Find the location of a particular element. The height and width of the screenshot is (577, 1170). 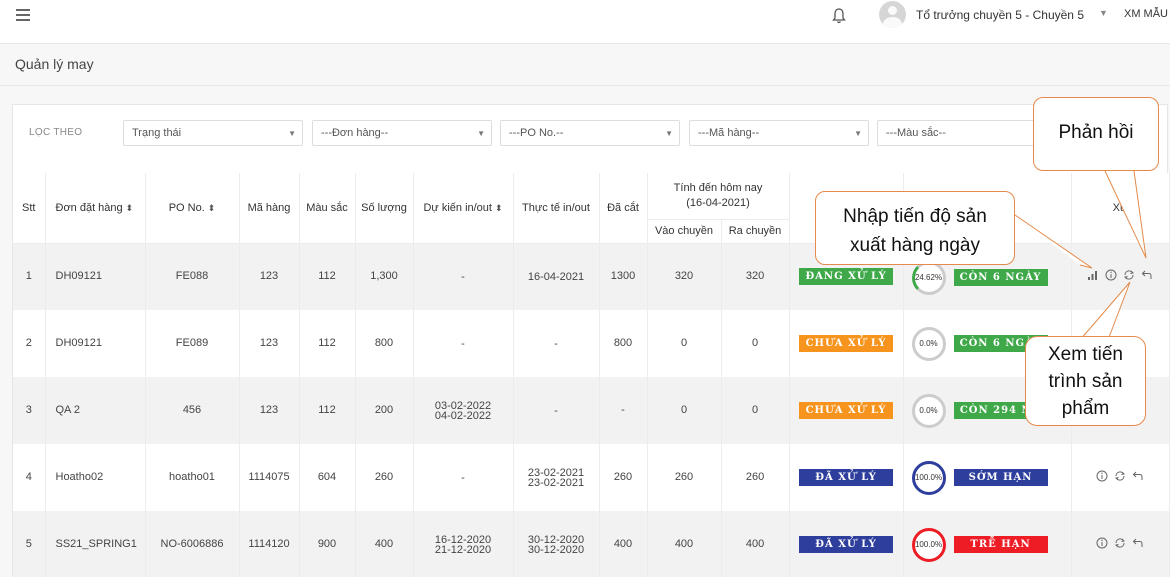

planned-out: 04-02-2022 is located at coordinates (463, 415).